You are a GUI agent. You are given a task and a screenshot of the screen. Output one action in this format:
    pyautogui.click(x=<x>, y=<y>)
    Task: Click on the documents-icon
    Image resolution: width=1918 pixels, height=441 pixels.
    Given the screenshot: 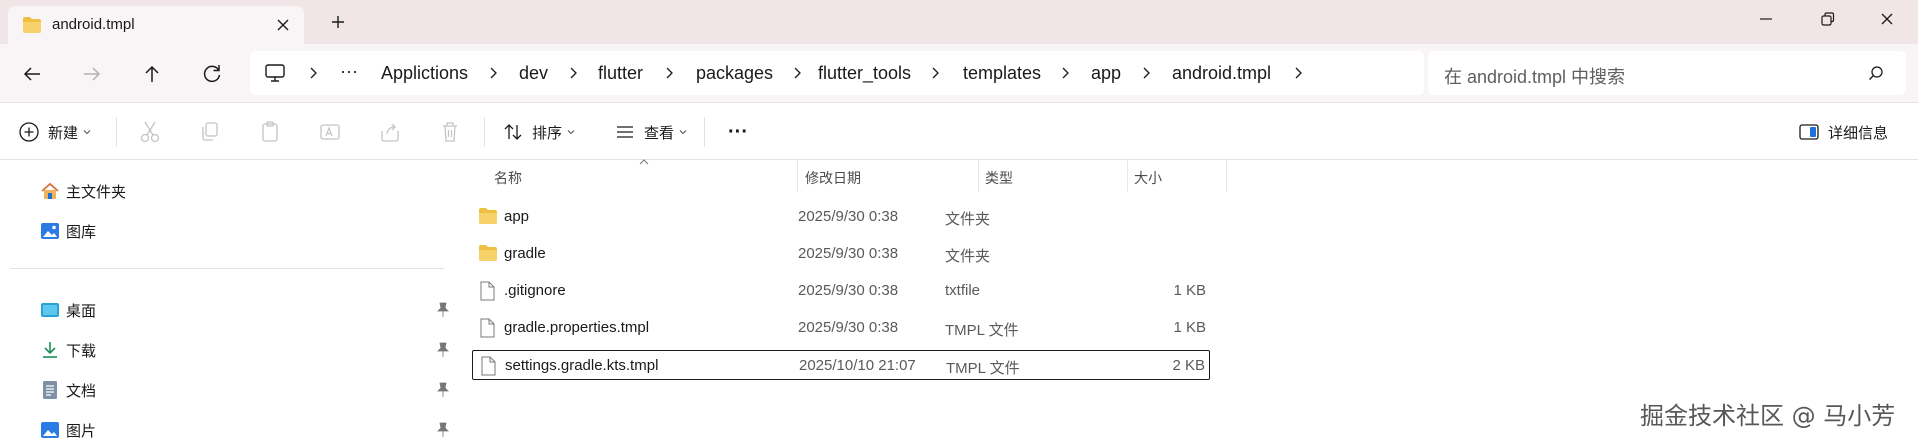 What is the action you would take?
    pyautogui.click(x=50, y=390)
    